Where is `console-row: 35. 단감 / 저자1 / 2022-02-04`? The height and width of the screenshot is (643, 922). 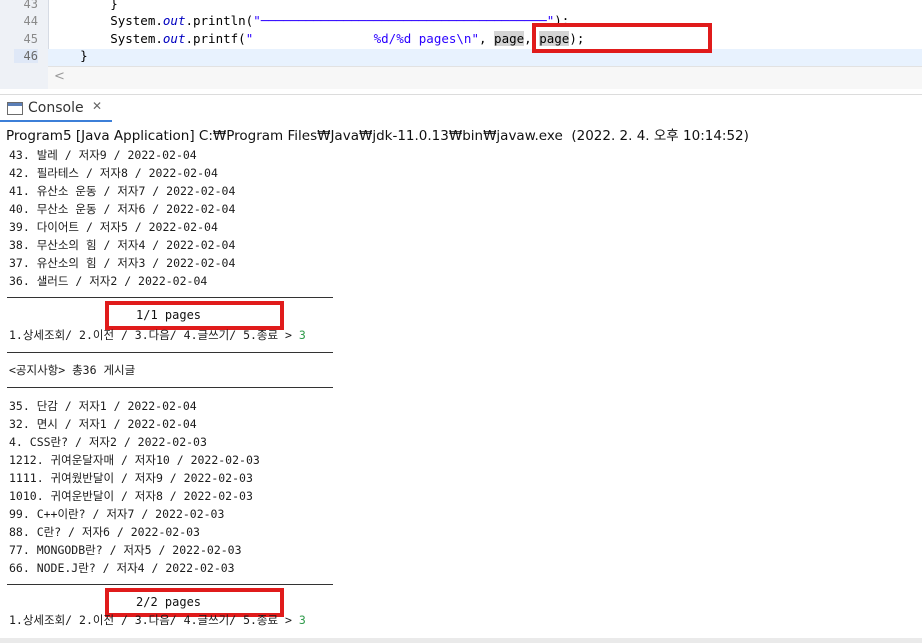
console-row: 35. 단감 / 저자1 / 2022-02-04 is located at coordinates (103, 406).